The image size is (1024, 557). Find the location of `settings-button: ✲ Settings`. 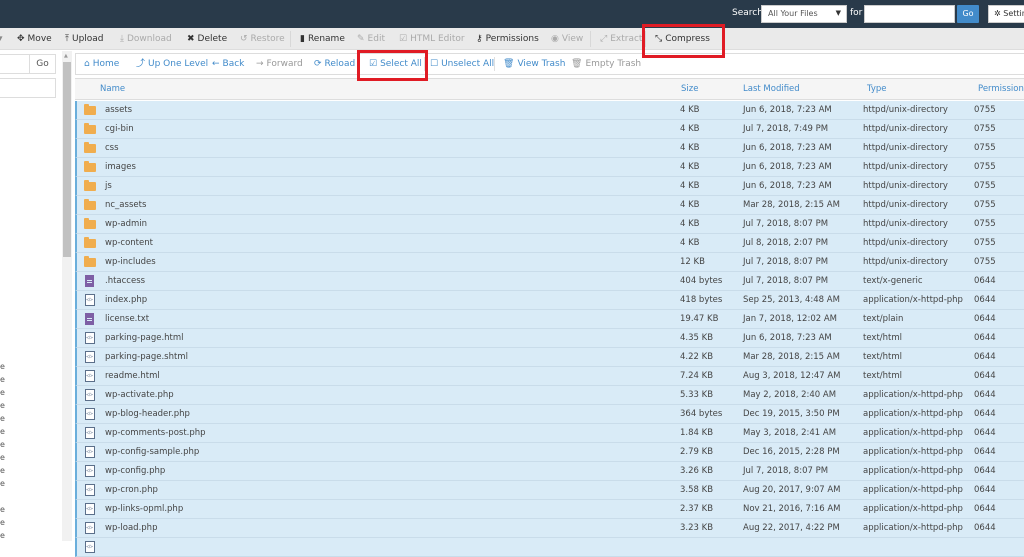

settings-button: ✲ Settings is located at coordinates (1006, 14).